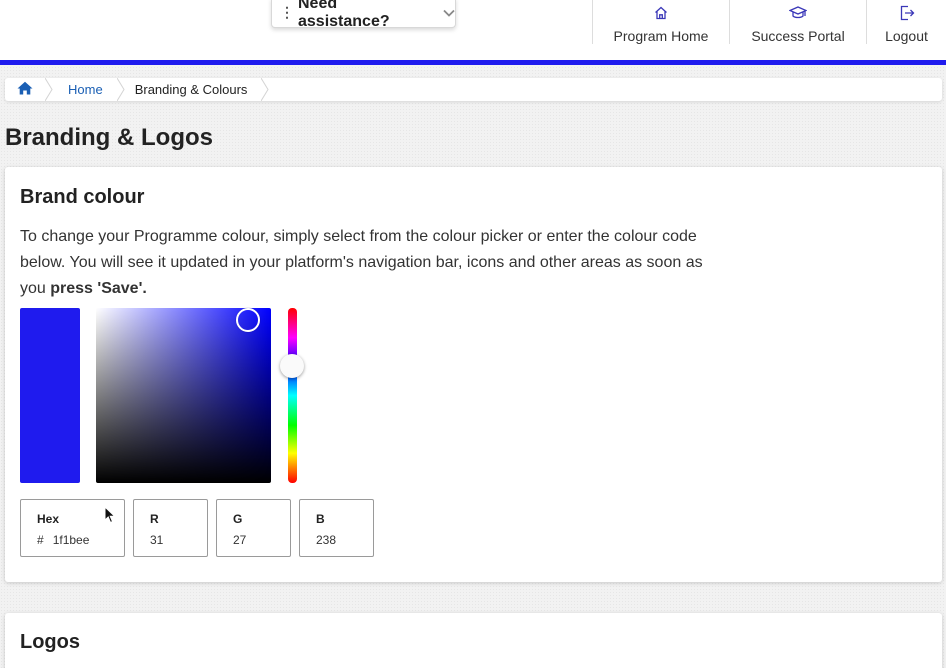 The image size is (946, 668). I want to click on logos-title: Logos, so click(50, 642).